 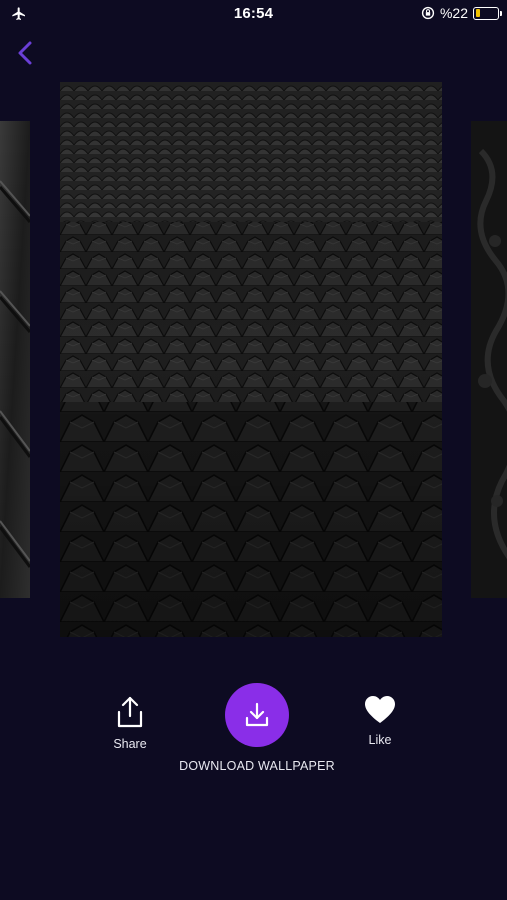 What do you see at coordinates (15, 359) in the screenshot?
I see `previous-wallpaper-thumbnail` at bounding box center [15, 359].